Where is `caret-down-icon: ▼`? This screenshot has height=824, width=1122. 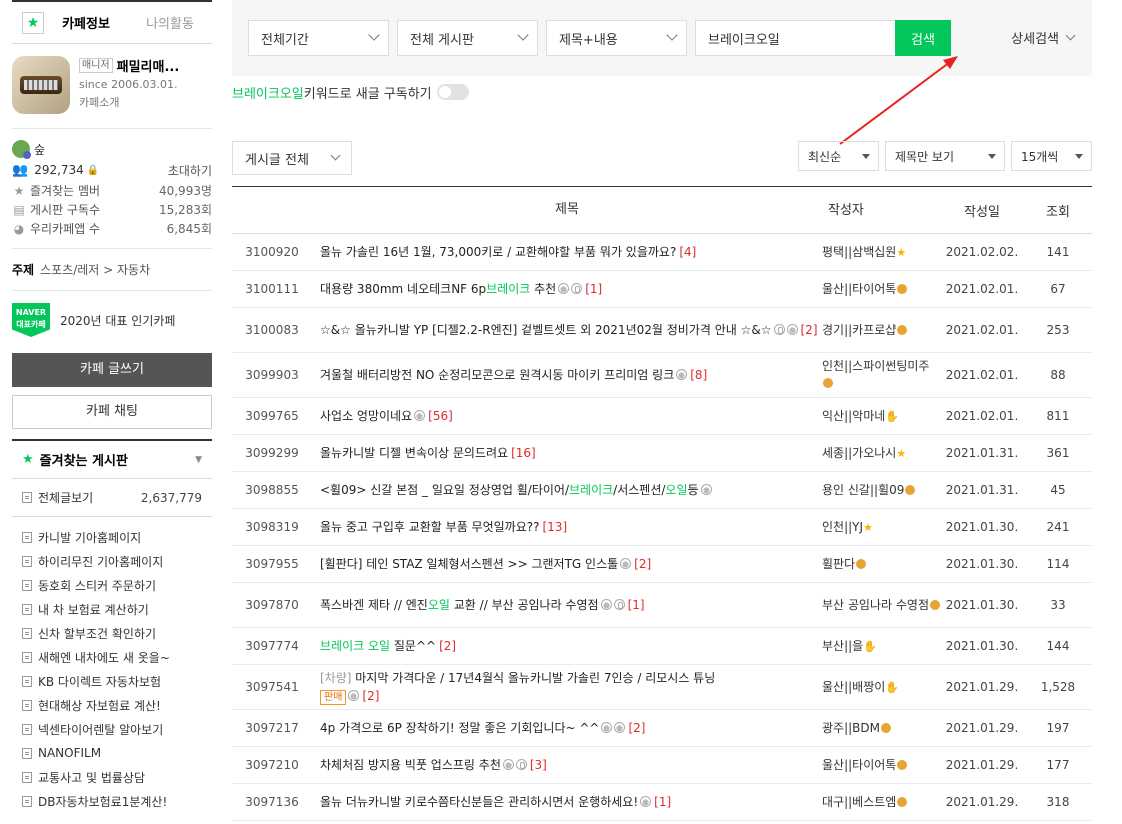
caret-down-icon: ▼ is located at coordinates (198, 460).